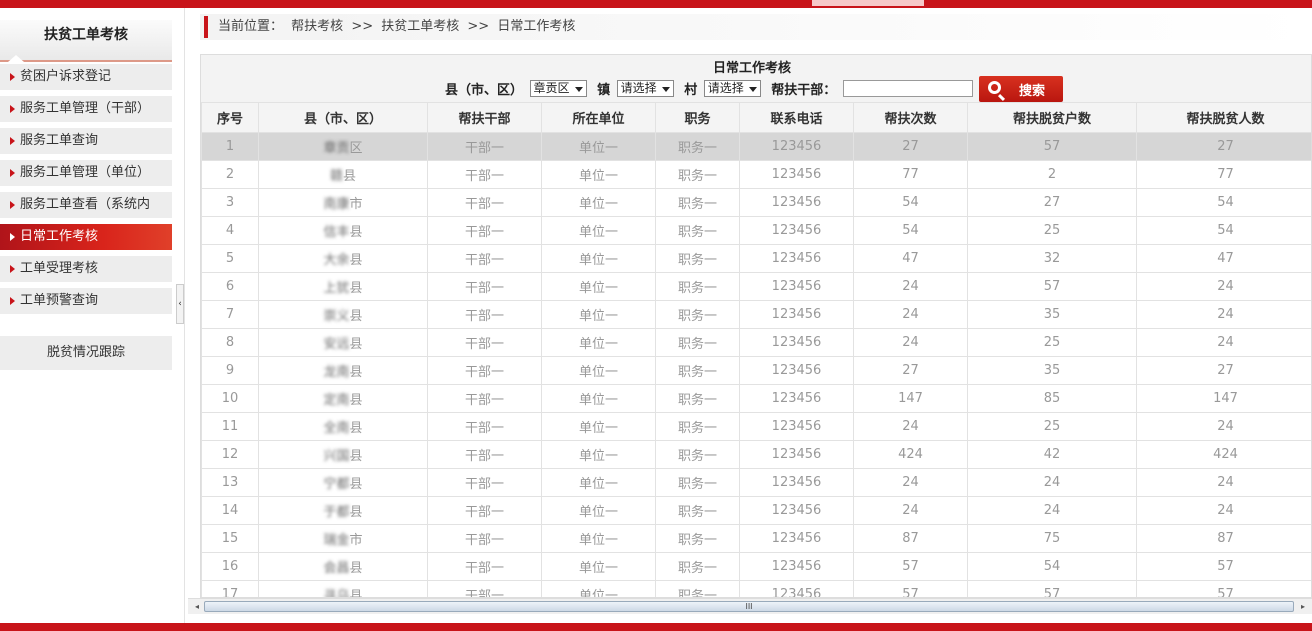 The height and width of the screenshot is (631, 1312). I want to click on table-row: 1 章贡区 干部一 单位一 职务一 123456 27 57 27, so click(756, 146).